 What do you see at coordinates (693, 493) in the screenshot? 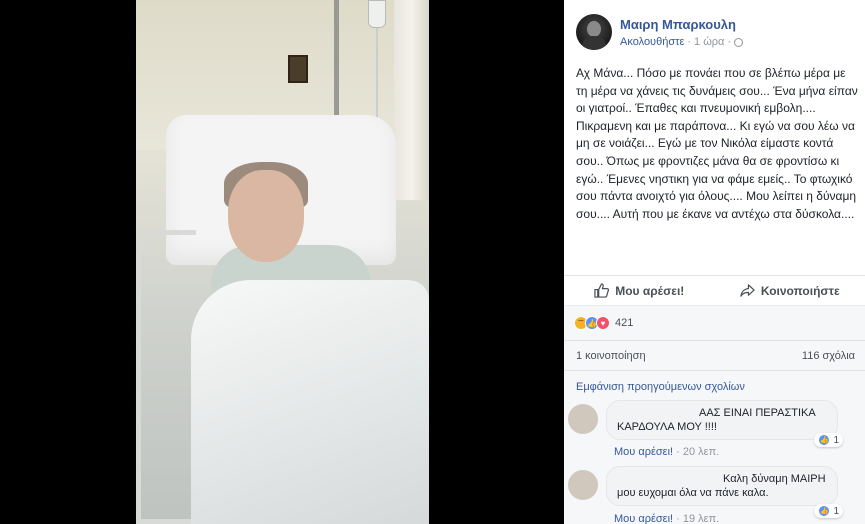
I see `comment-text-line: μου ευχομαι όλα να πάνε καλα.` at bounding box center [693, 493].